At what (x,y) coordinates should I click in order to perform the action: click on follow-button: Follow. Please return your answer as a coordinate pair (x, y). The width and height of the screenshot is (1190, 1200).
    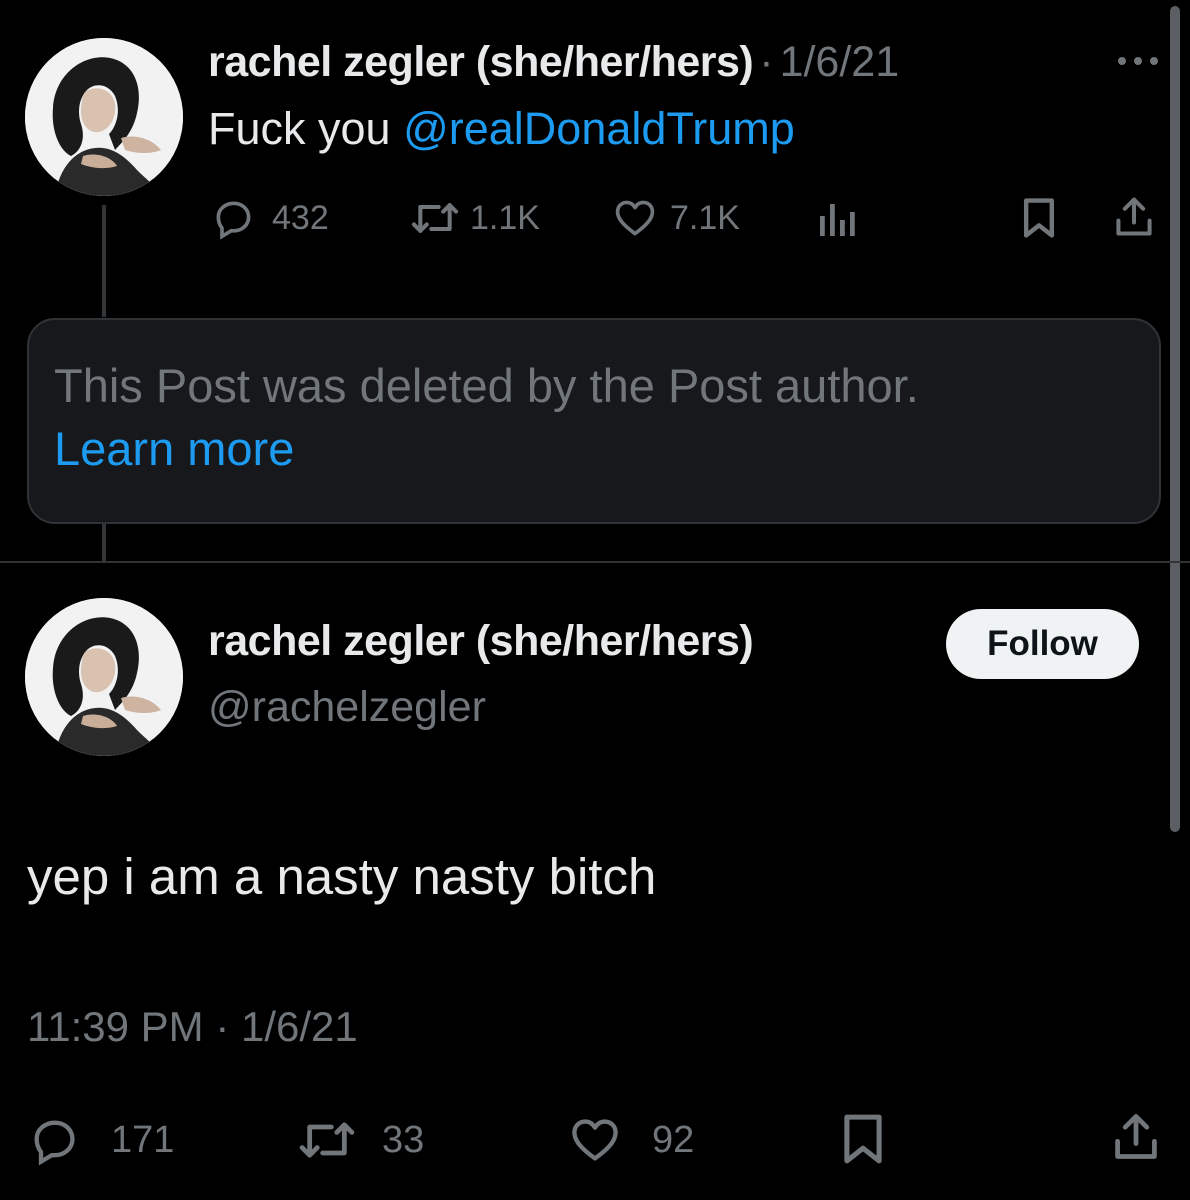
    Looking at the image, I should click on (1042, 644).